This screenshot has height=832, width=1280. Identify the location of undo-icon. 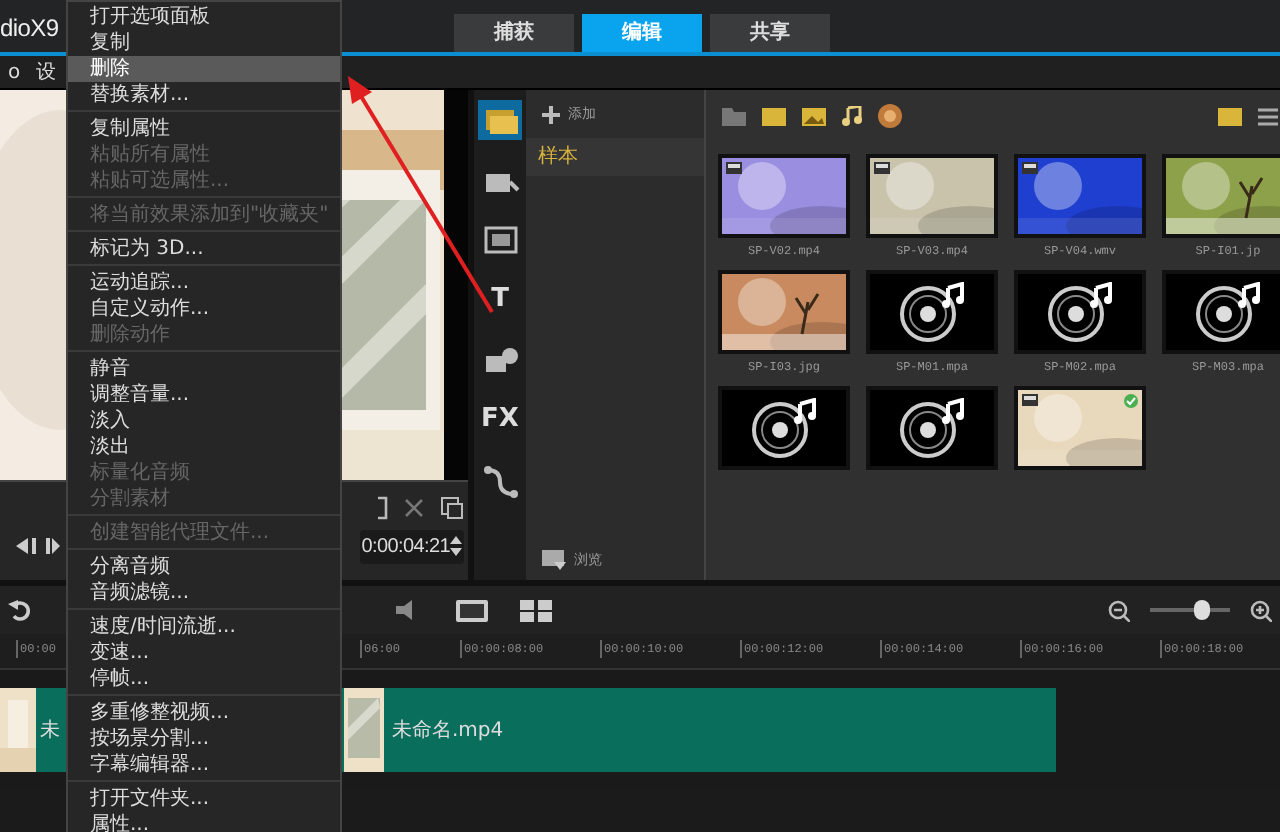
(20, 610).